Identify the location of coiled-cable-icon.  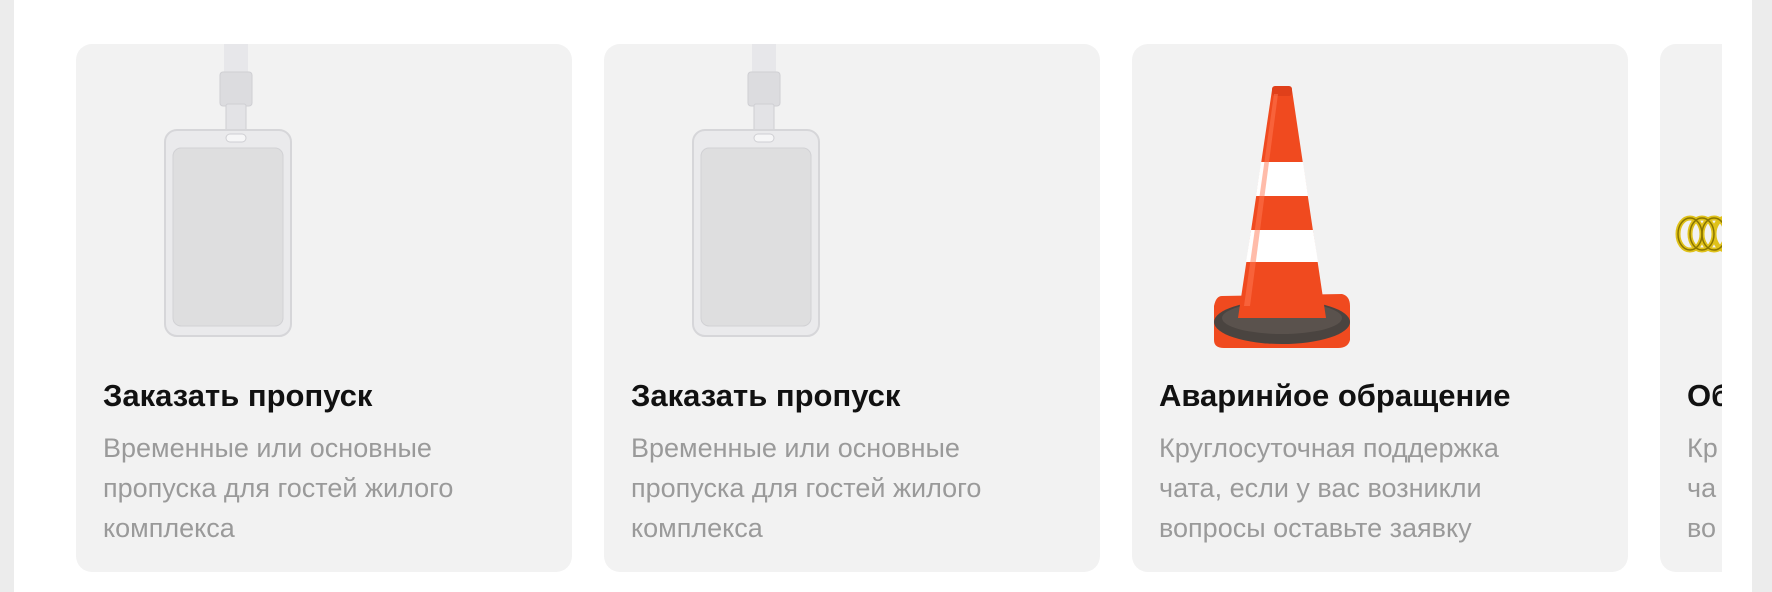
(1698, 234).